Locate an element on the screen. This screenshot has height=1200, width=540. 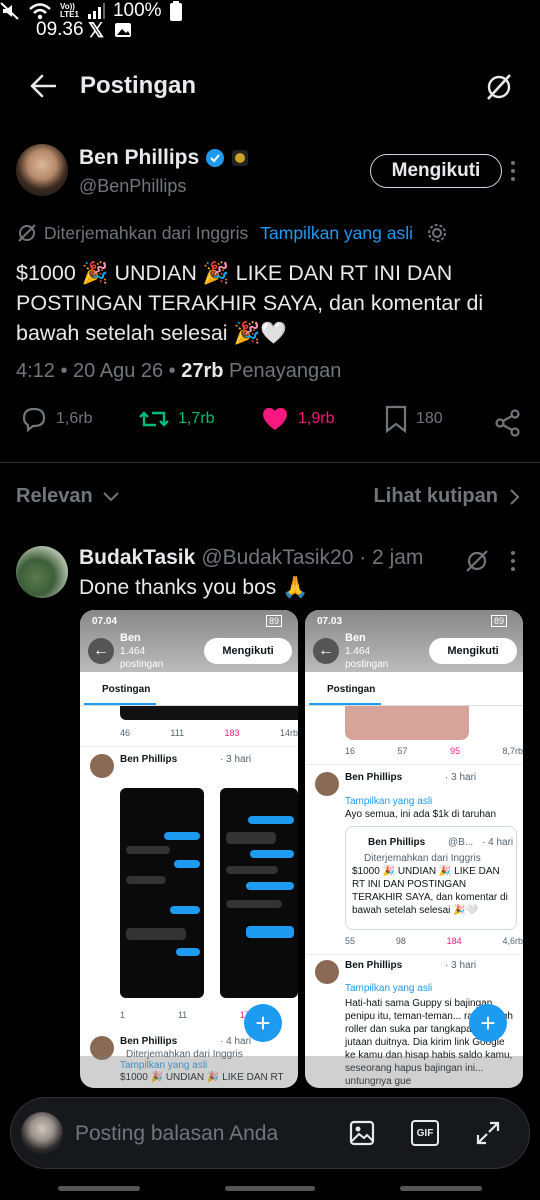
img1-count: 1.464 is located at coordinates (133, 651).